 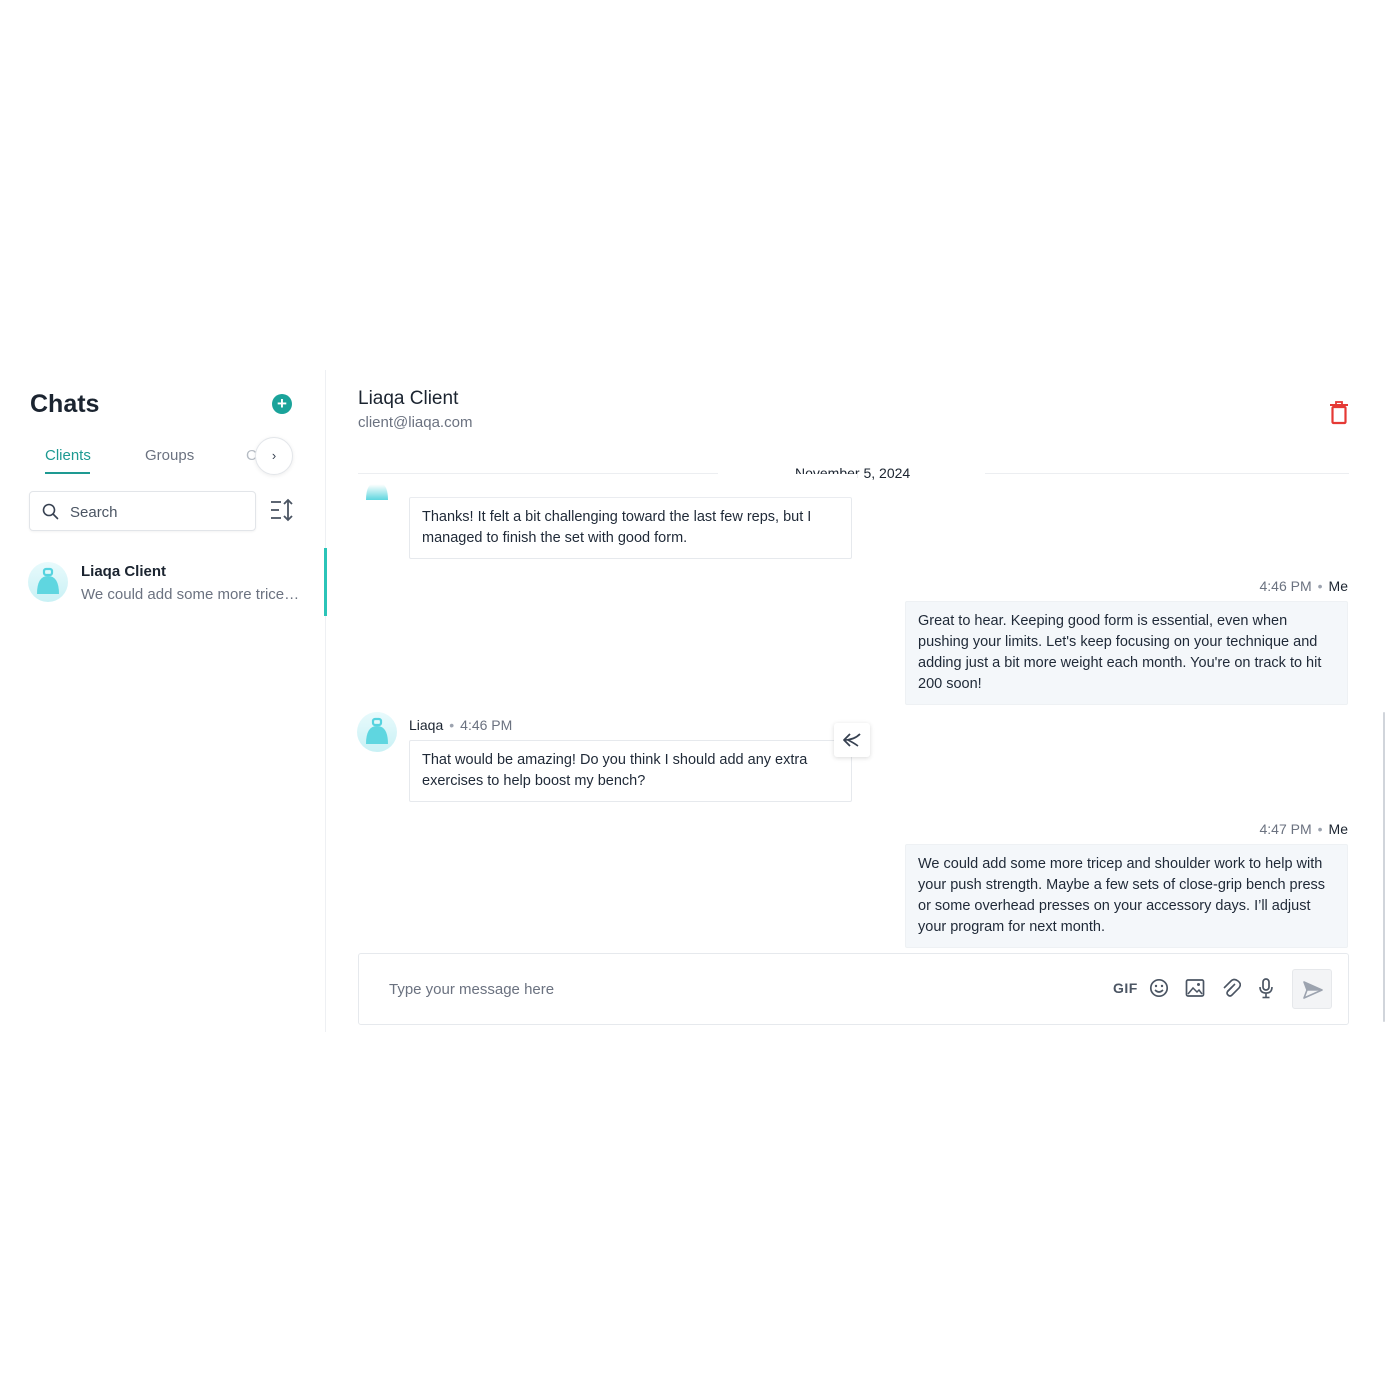 I want to click on send-button, so click(x=1312, y=989).